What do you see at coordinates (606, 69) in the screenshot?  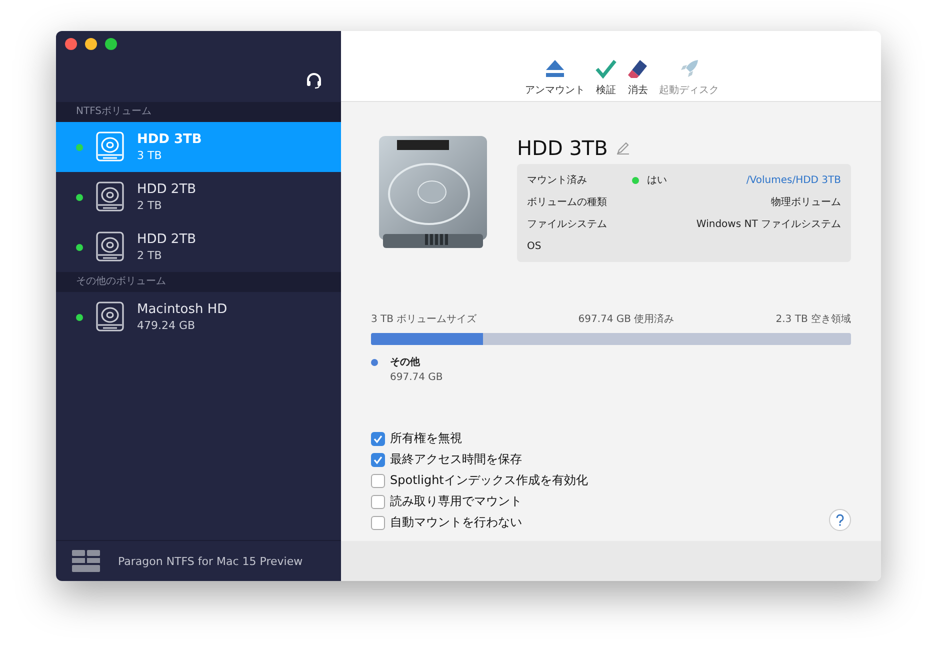 I see `checkmark-icon` at bounding box center [606, 69].